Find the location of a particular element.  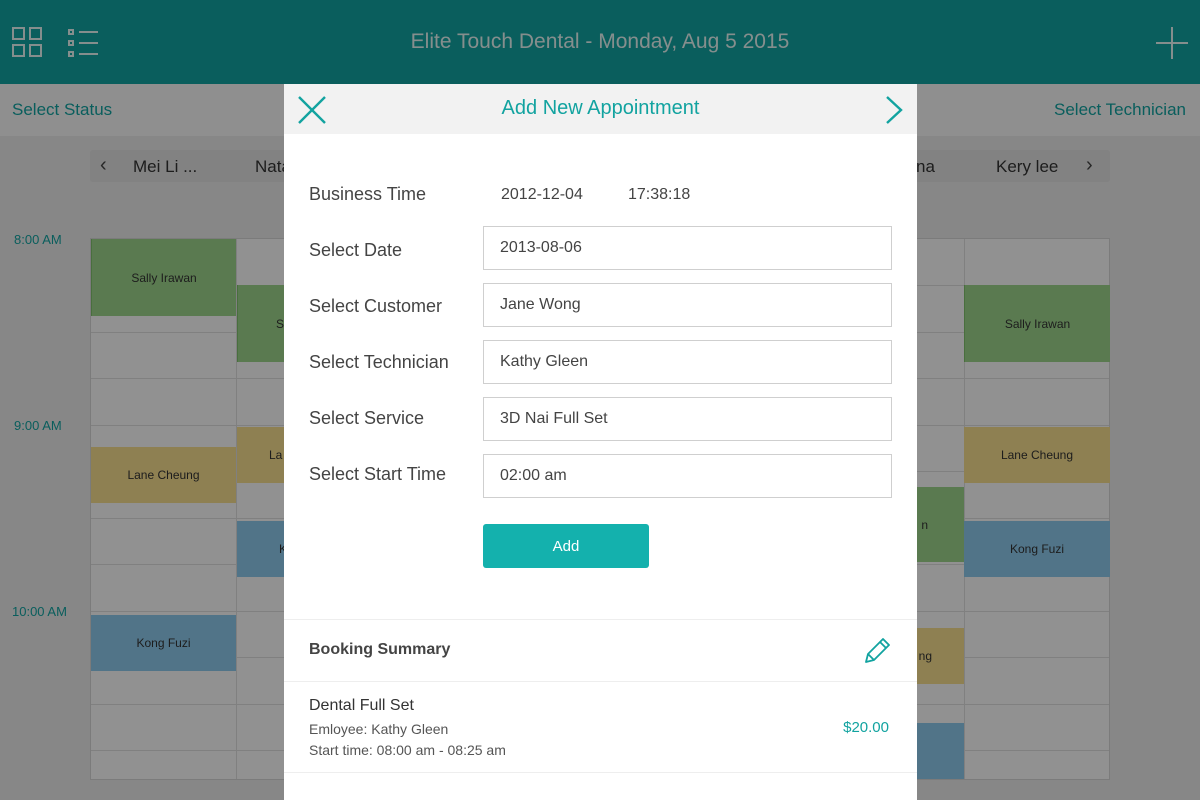

date-field is located at coordinates (687, 248).